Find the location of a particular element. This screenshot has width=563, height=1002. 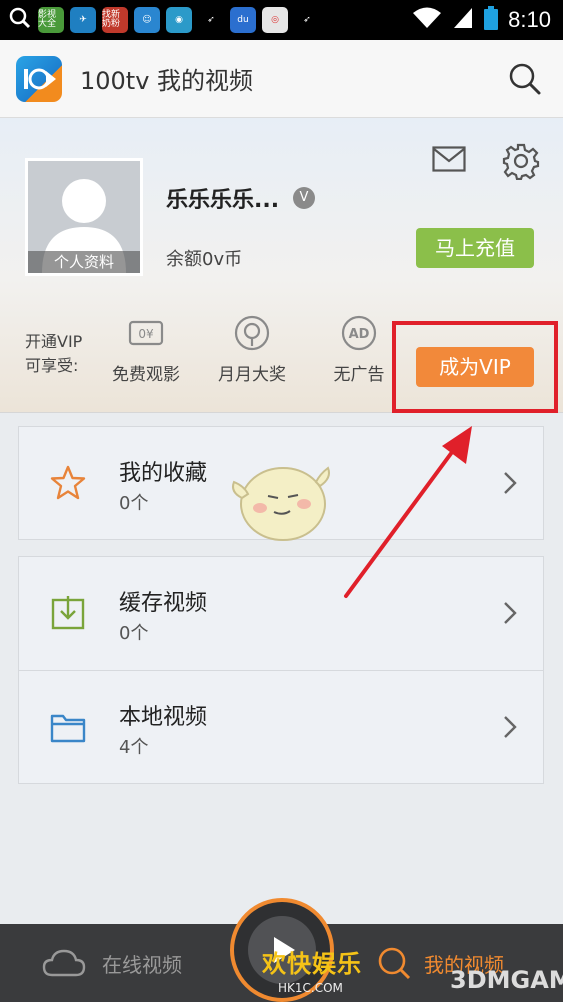

svg-text: AD is located at coordinates (359, 334).